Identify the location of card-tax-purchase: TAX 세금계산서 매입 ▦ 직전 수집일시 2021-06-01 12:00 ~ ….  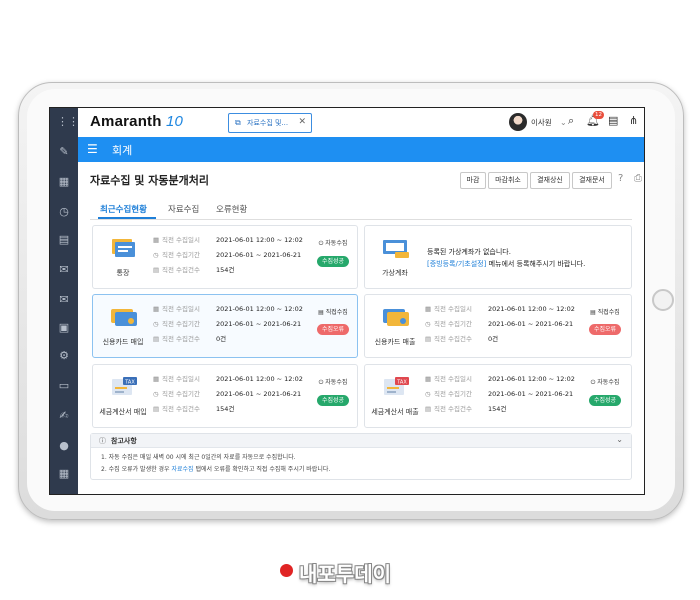
(225, 396).